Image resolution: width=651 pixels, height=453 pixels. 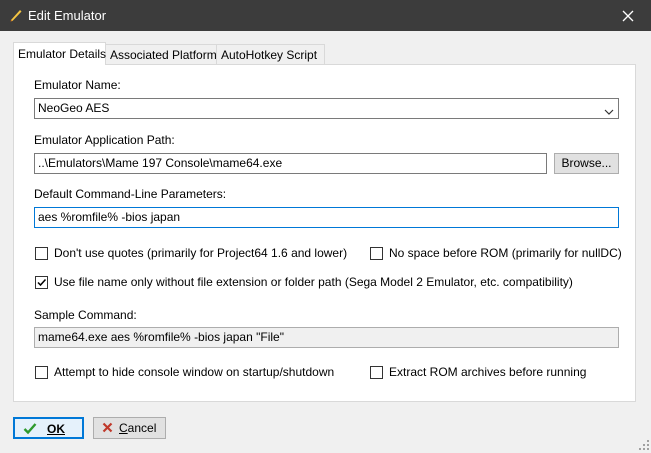 What do you see at coordinates (41, 372) in the screenshot?
I see `hide-console-checkbox` at bounding box center [41, 372].